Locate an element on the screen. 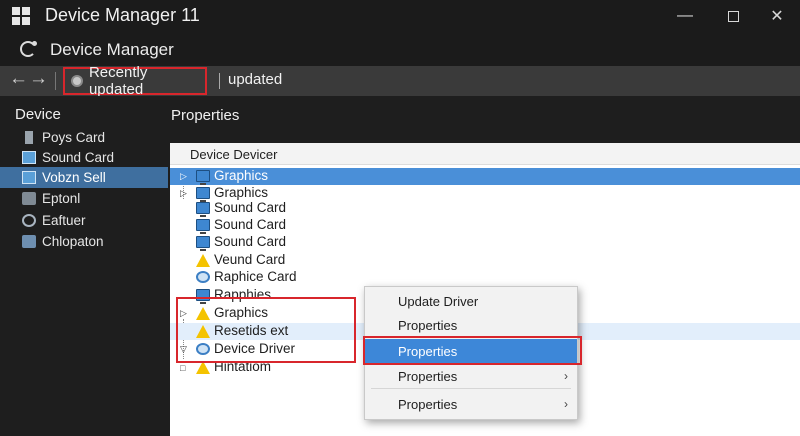  menu-item-properties: Properties is located at coordinates (471, 325).